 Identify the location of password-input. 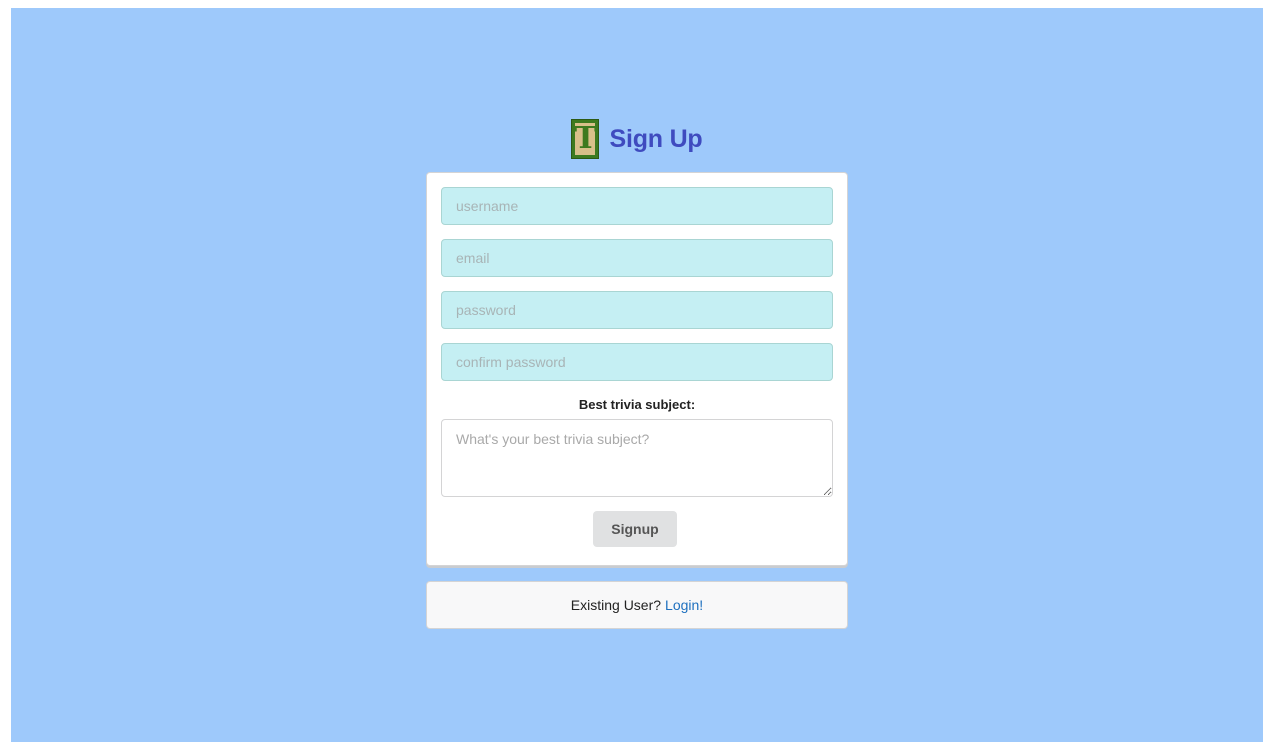
(637, 310).